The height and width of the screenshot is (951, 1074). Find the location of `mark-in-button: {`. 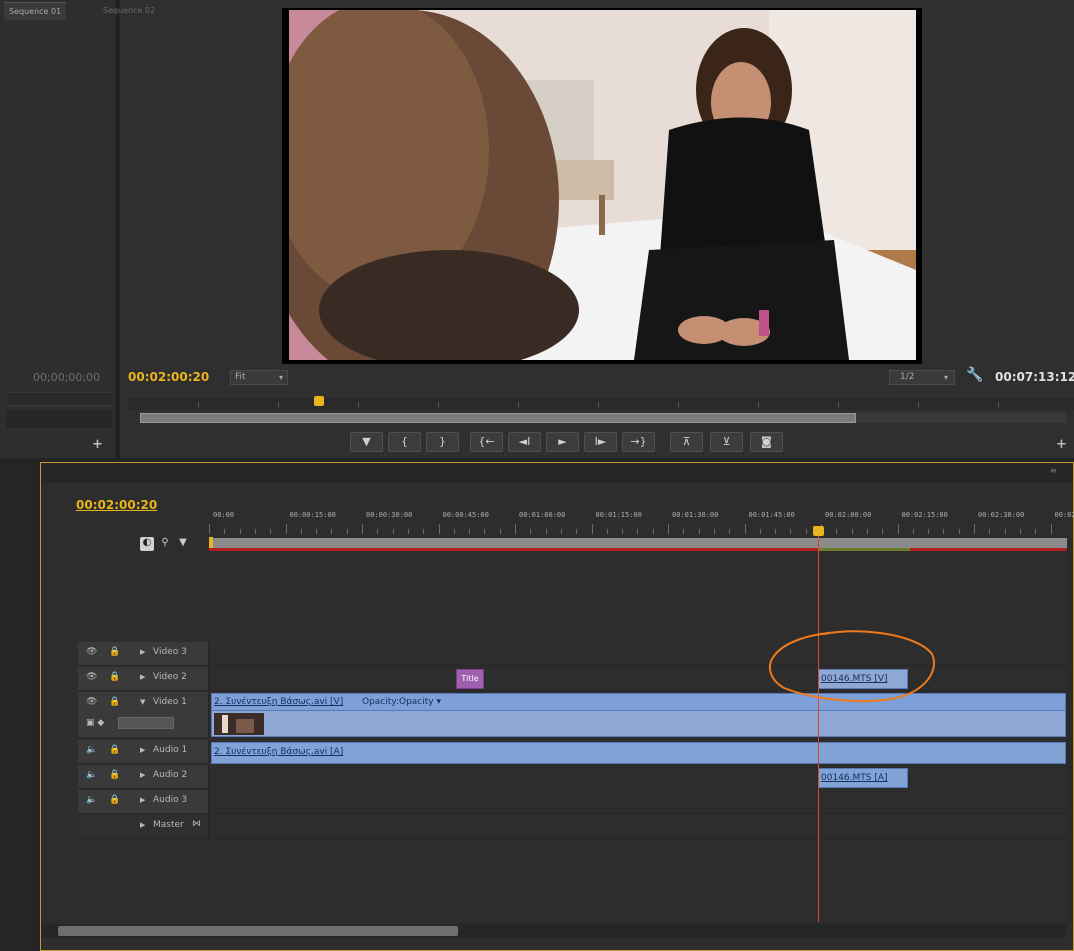

mark-in-button: { is located at coordinates (404, 442).